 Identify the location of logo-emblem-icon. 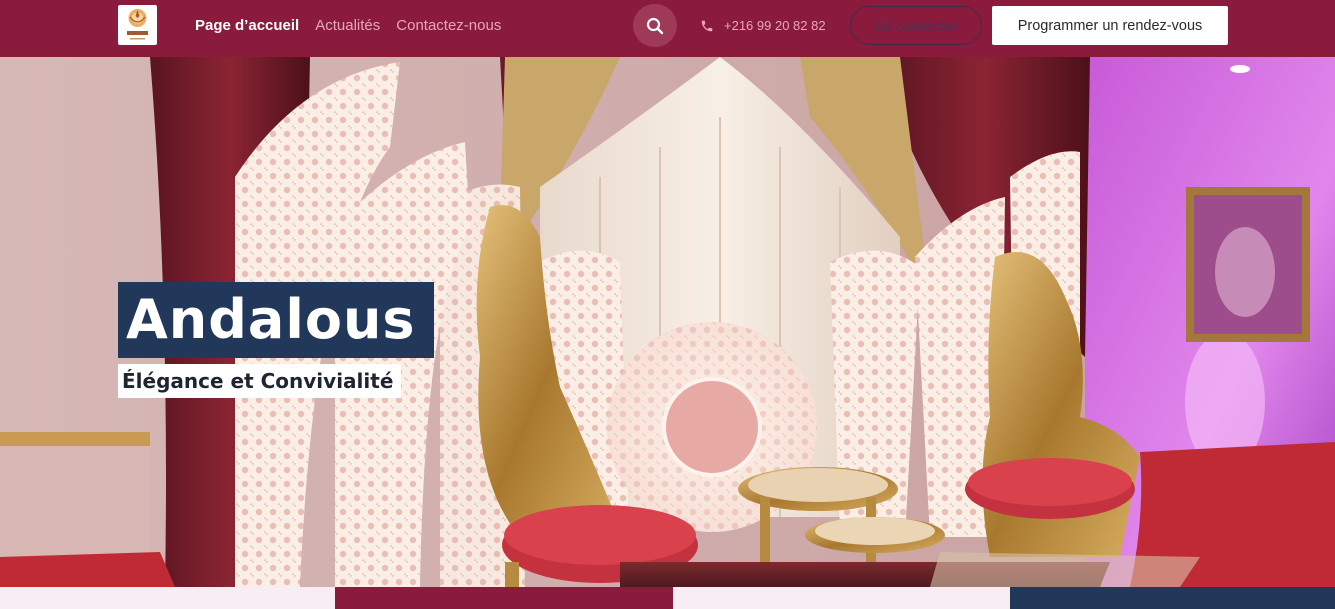
(137, 24).